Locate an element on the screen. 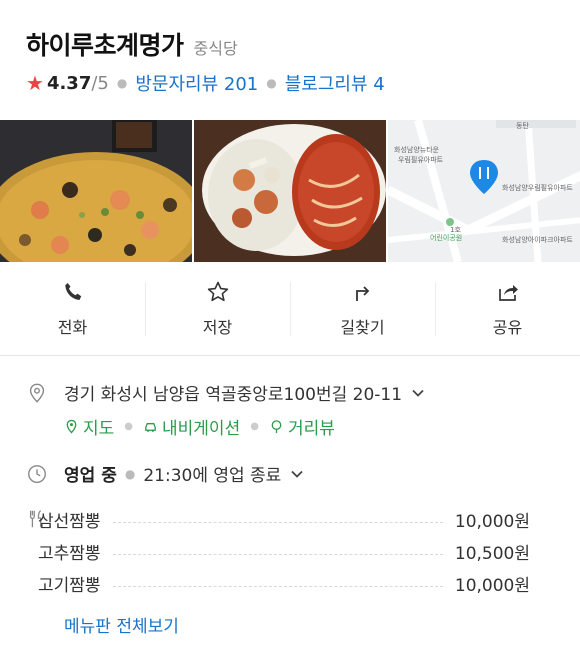 This screenshot has height=653, width=580. place-category: 중식당 is located at coordinates (215, 48).